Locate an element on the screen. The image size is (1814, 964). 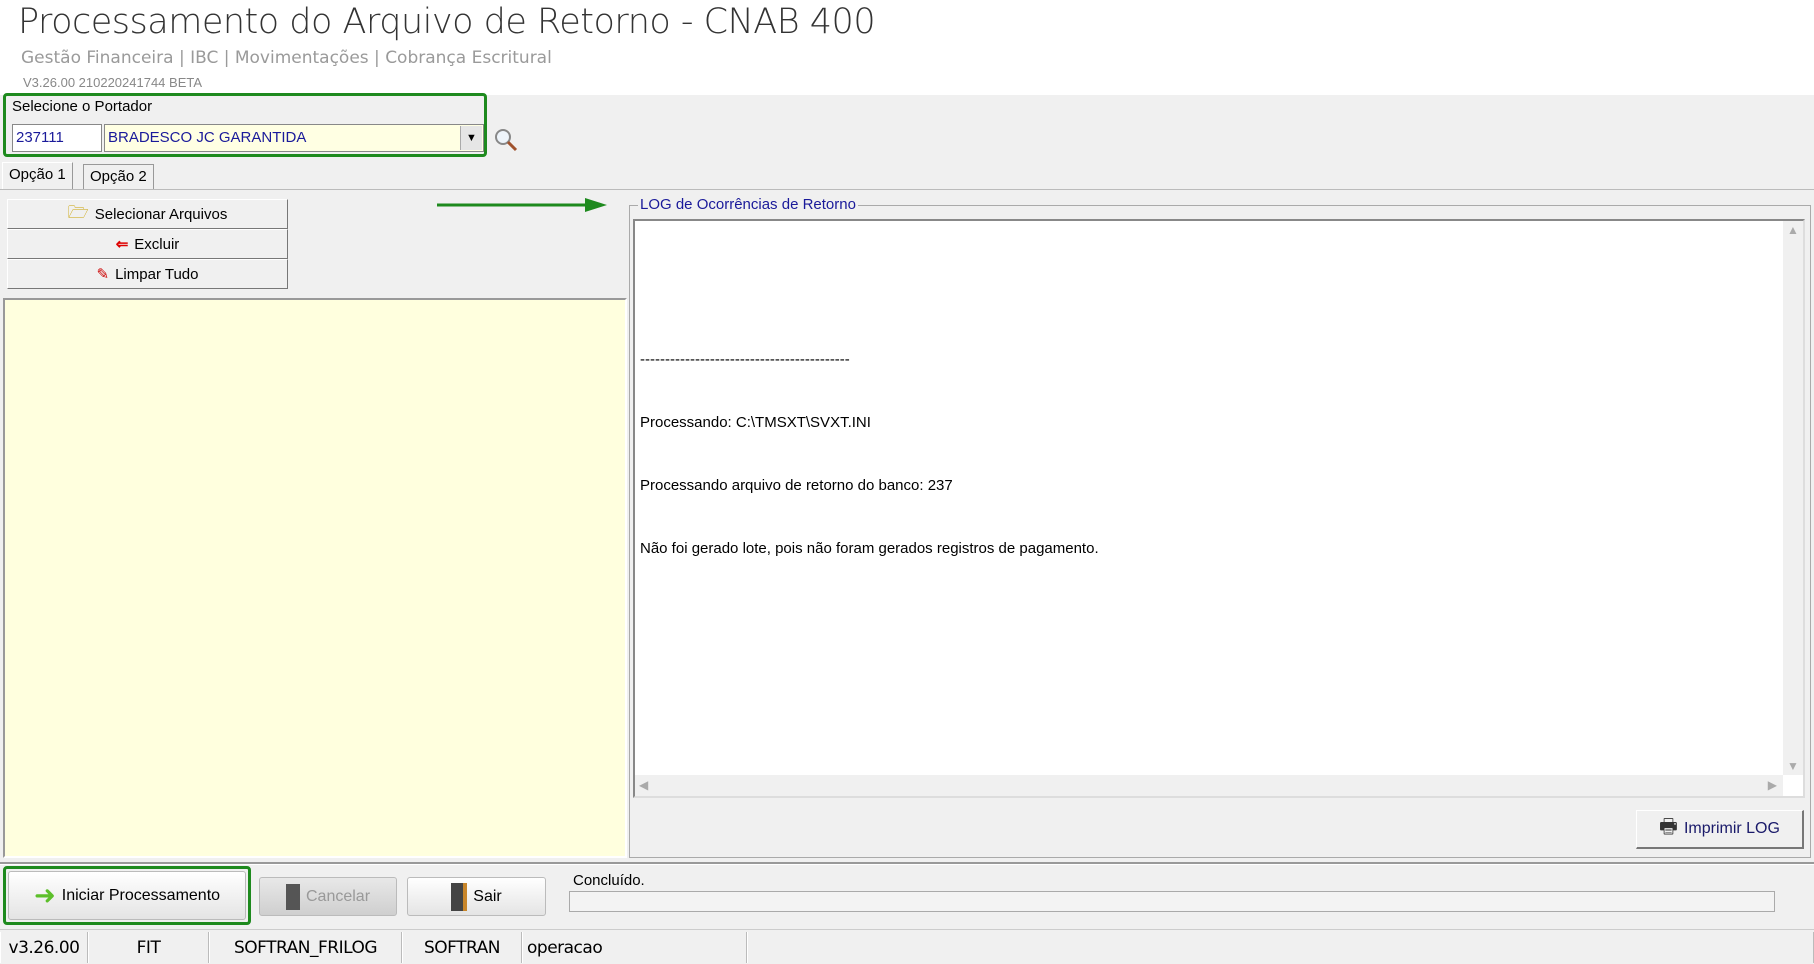
log-vertical-scrollbar: ▲ ▼ is located at coordinates (1793, 498).